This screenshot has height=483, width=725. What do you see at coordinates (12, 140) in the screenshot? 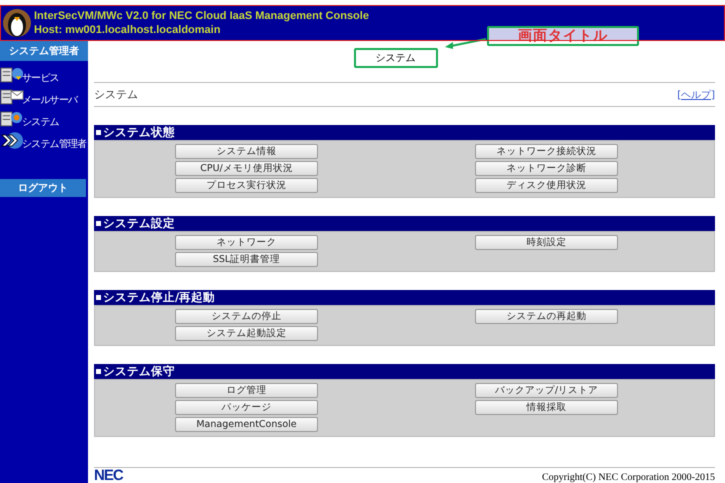
I see `chevrons-icon` at bounding box center [12, 140].